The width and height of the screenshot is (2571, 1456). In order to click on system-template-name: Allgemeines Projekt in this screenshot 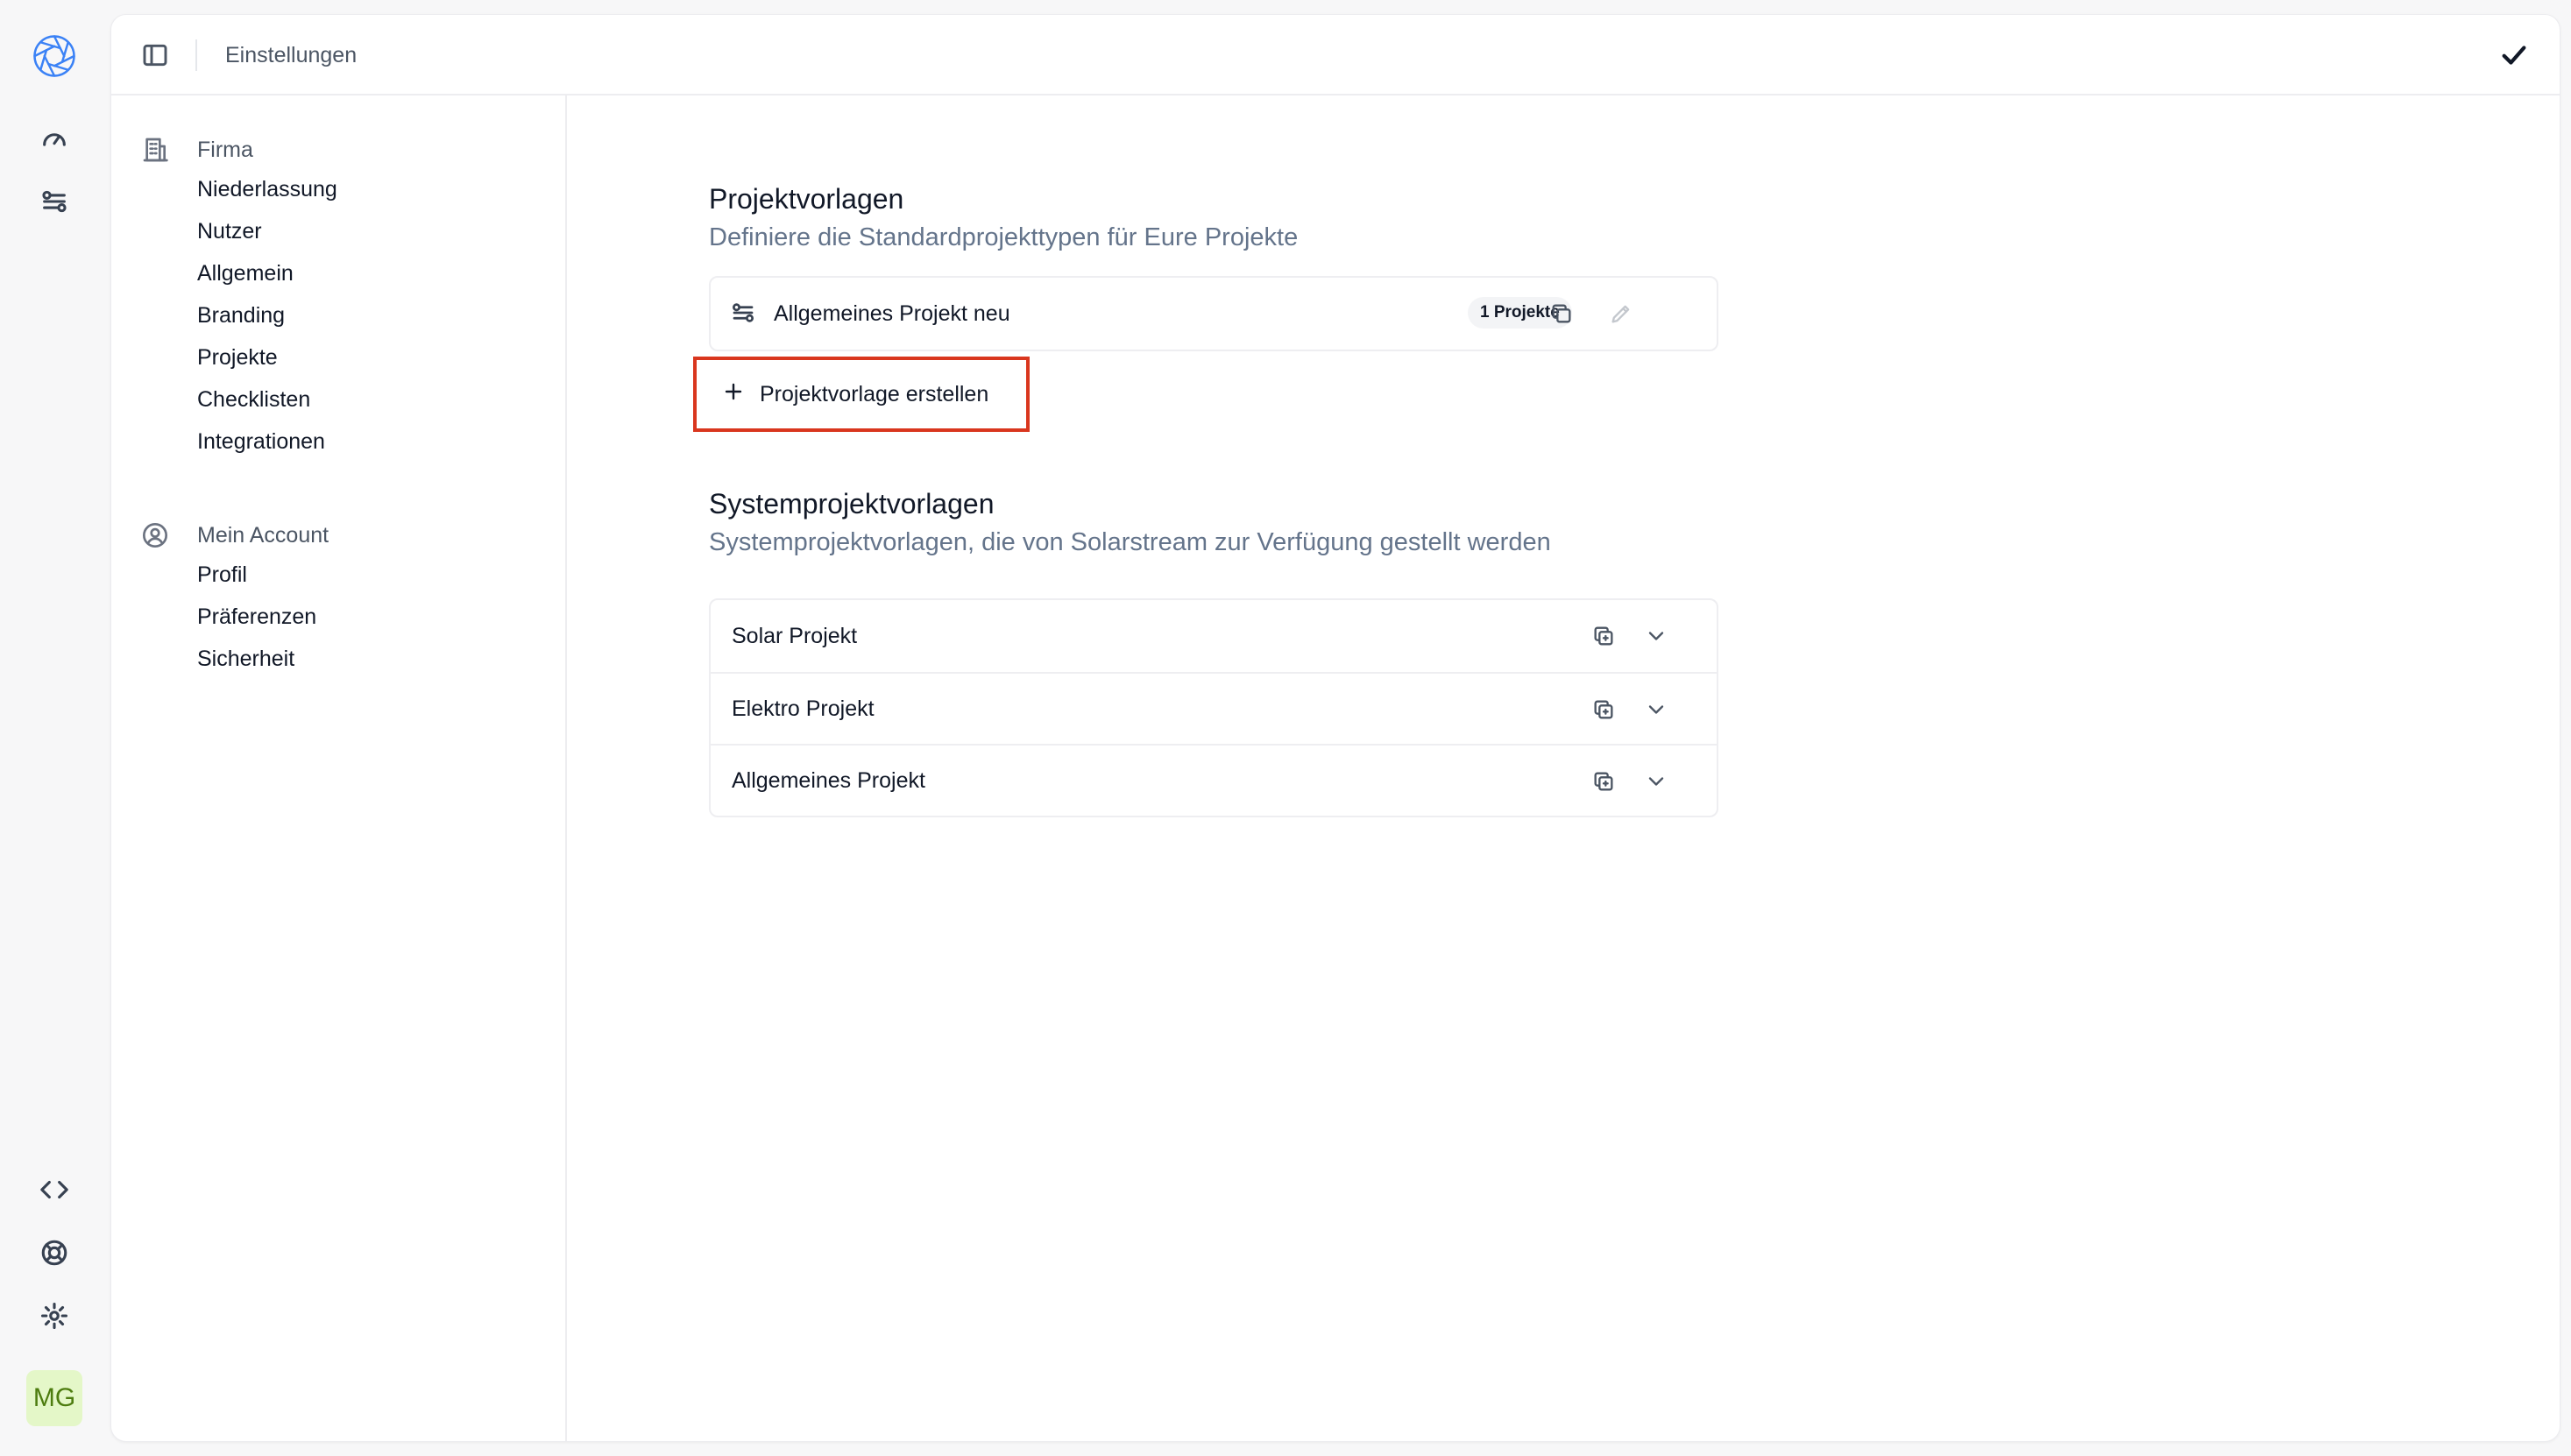, I will do `click(828, 780)`.